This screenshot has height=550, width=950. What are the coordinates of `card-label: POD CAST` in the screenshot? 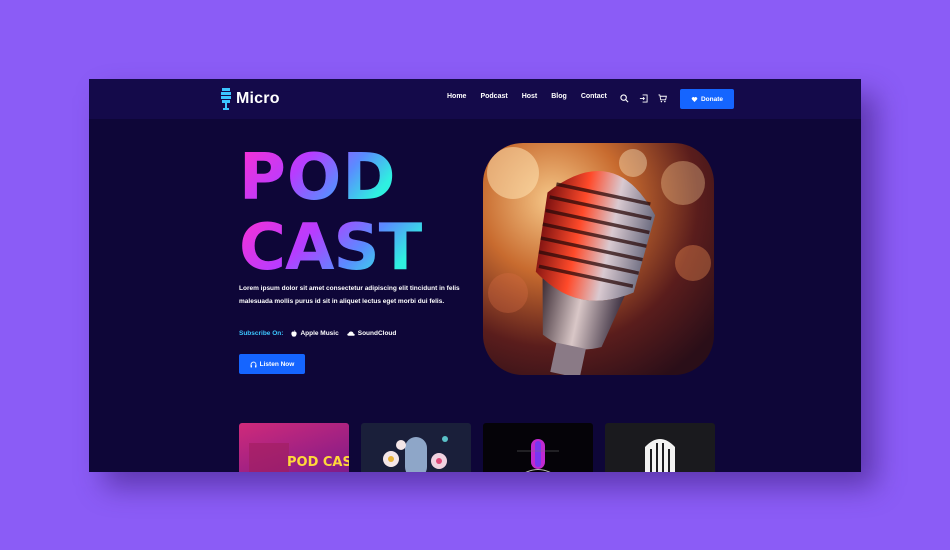 It's located at (318, 462).